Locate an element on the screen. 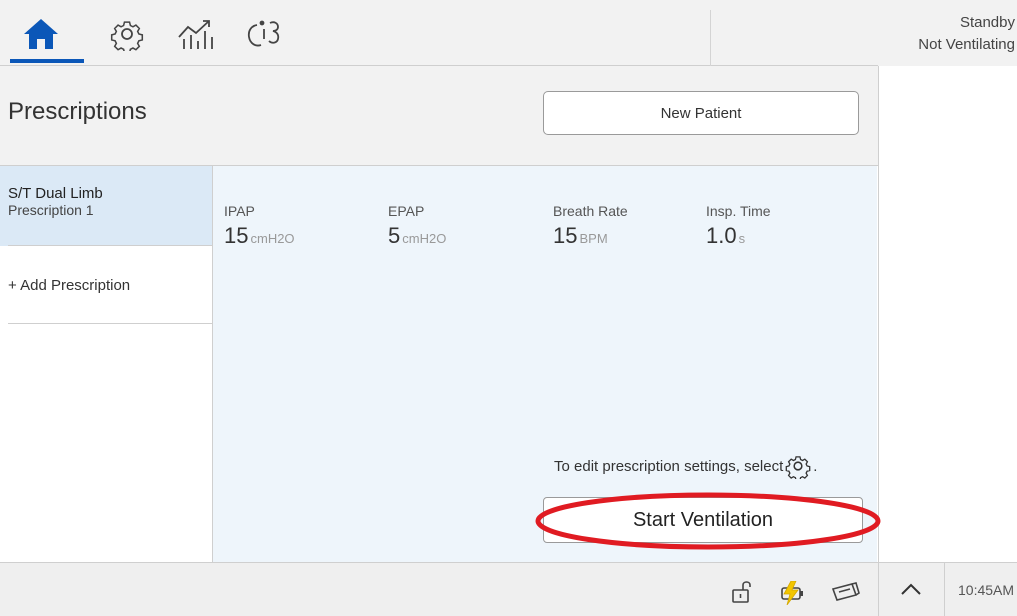 This screenshot has width=1017, height=616. edit-hint-suffix: . is located at coordinates (815, 466).